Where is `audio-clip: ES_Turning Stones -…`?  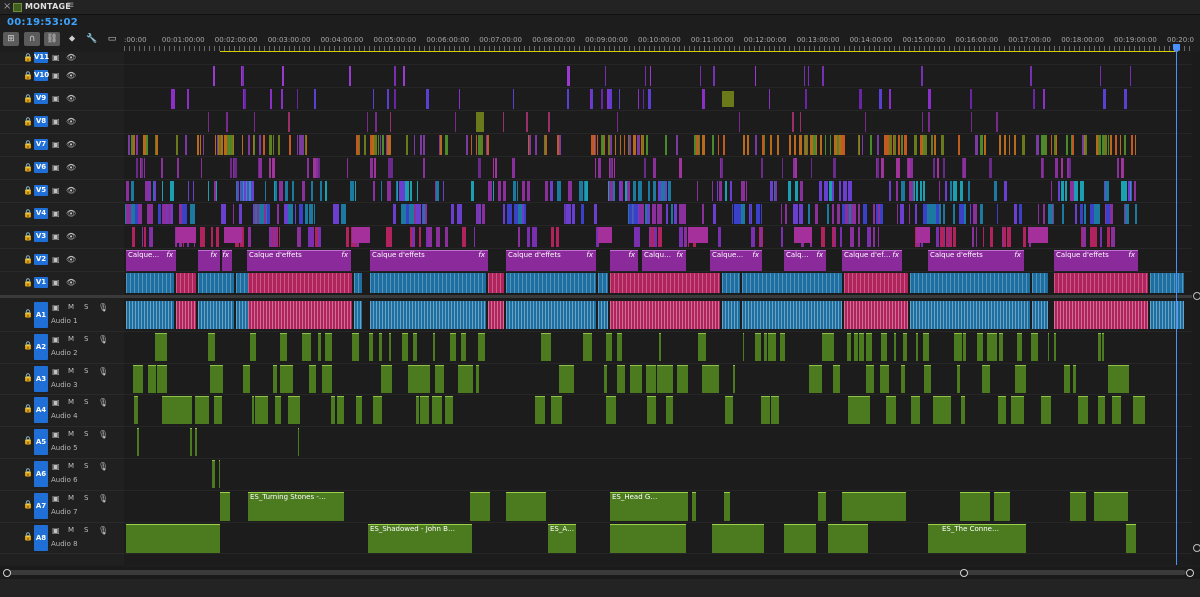
audio-clip: ES_Turning Stones -… is located at coordinates (296, 506).